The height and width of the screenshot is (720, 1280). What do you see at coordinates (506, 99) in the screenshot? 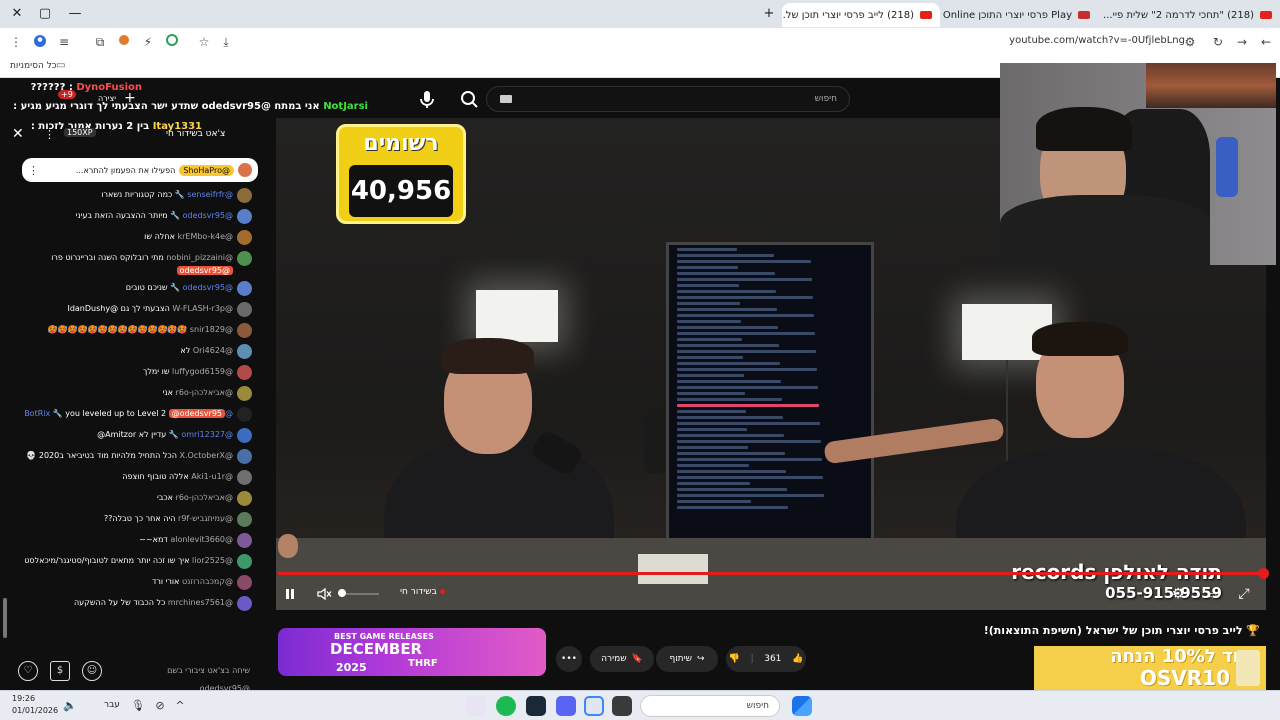
I see `keyboard-icon` at bounding box center [506, 99].